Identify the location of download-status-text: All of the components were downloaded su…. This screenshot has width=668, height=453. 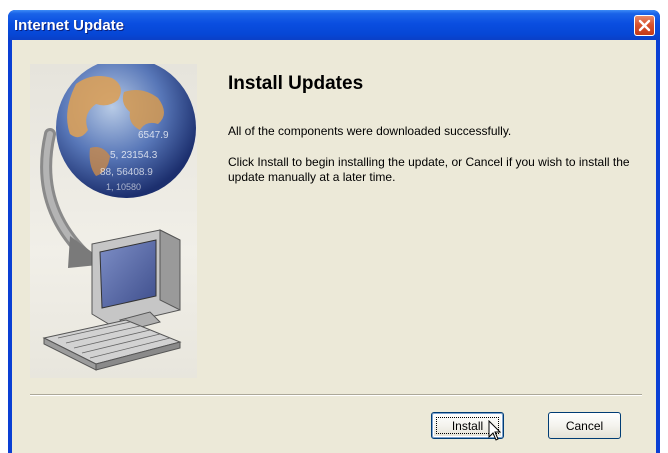
(370, 131).